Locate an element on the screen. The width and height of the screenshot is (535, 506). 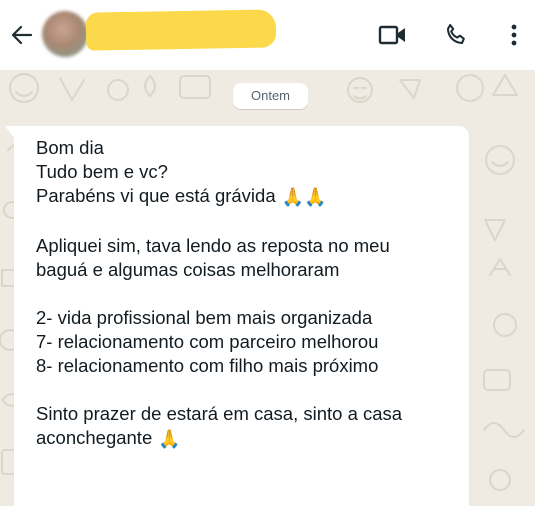
folded-hands-emoji-icon: 🙏🙏 is located at coordinates (304, 197).